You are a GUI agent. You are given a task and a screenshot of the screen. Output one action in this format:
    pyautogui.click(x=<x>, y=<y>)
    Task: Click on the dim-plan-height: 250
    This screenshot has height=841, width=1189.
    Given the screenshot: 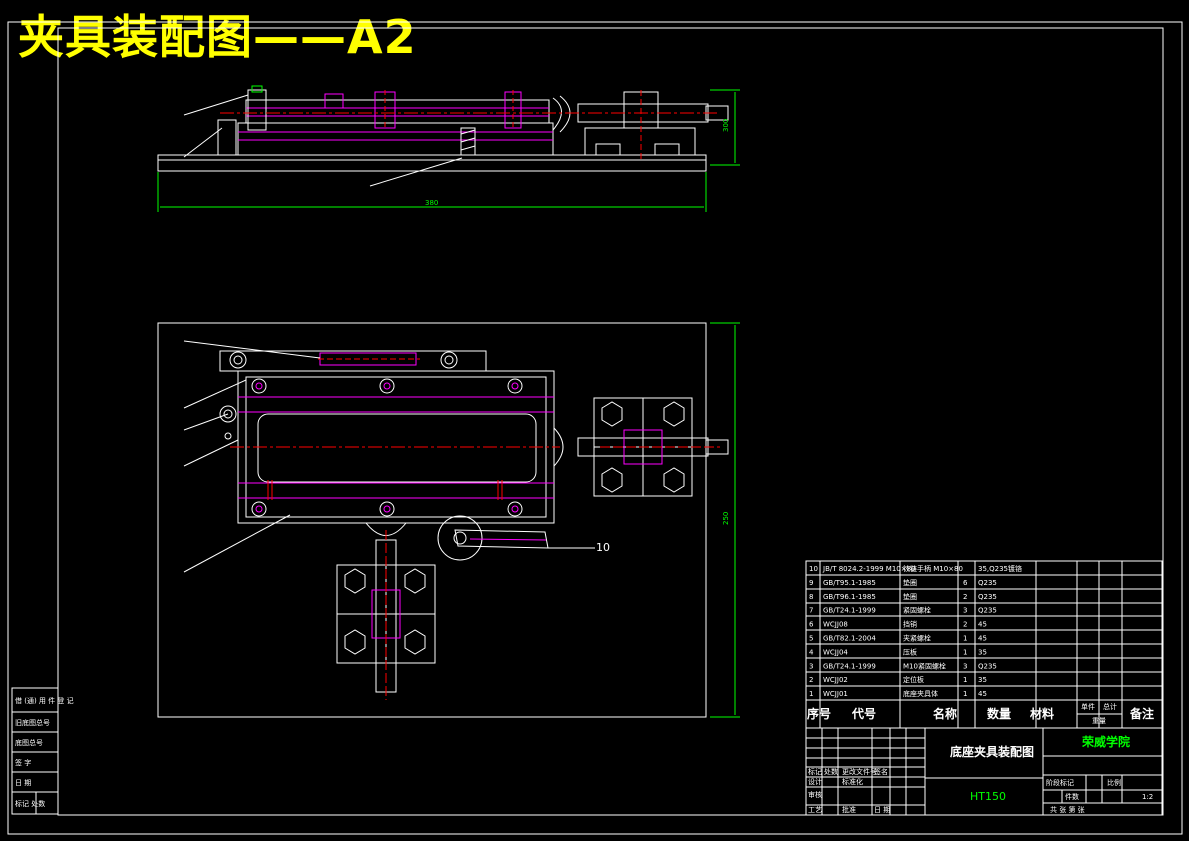 What is the action you would take?
    pyautogui.click(x=726, y=518)
    